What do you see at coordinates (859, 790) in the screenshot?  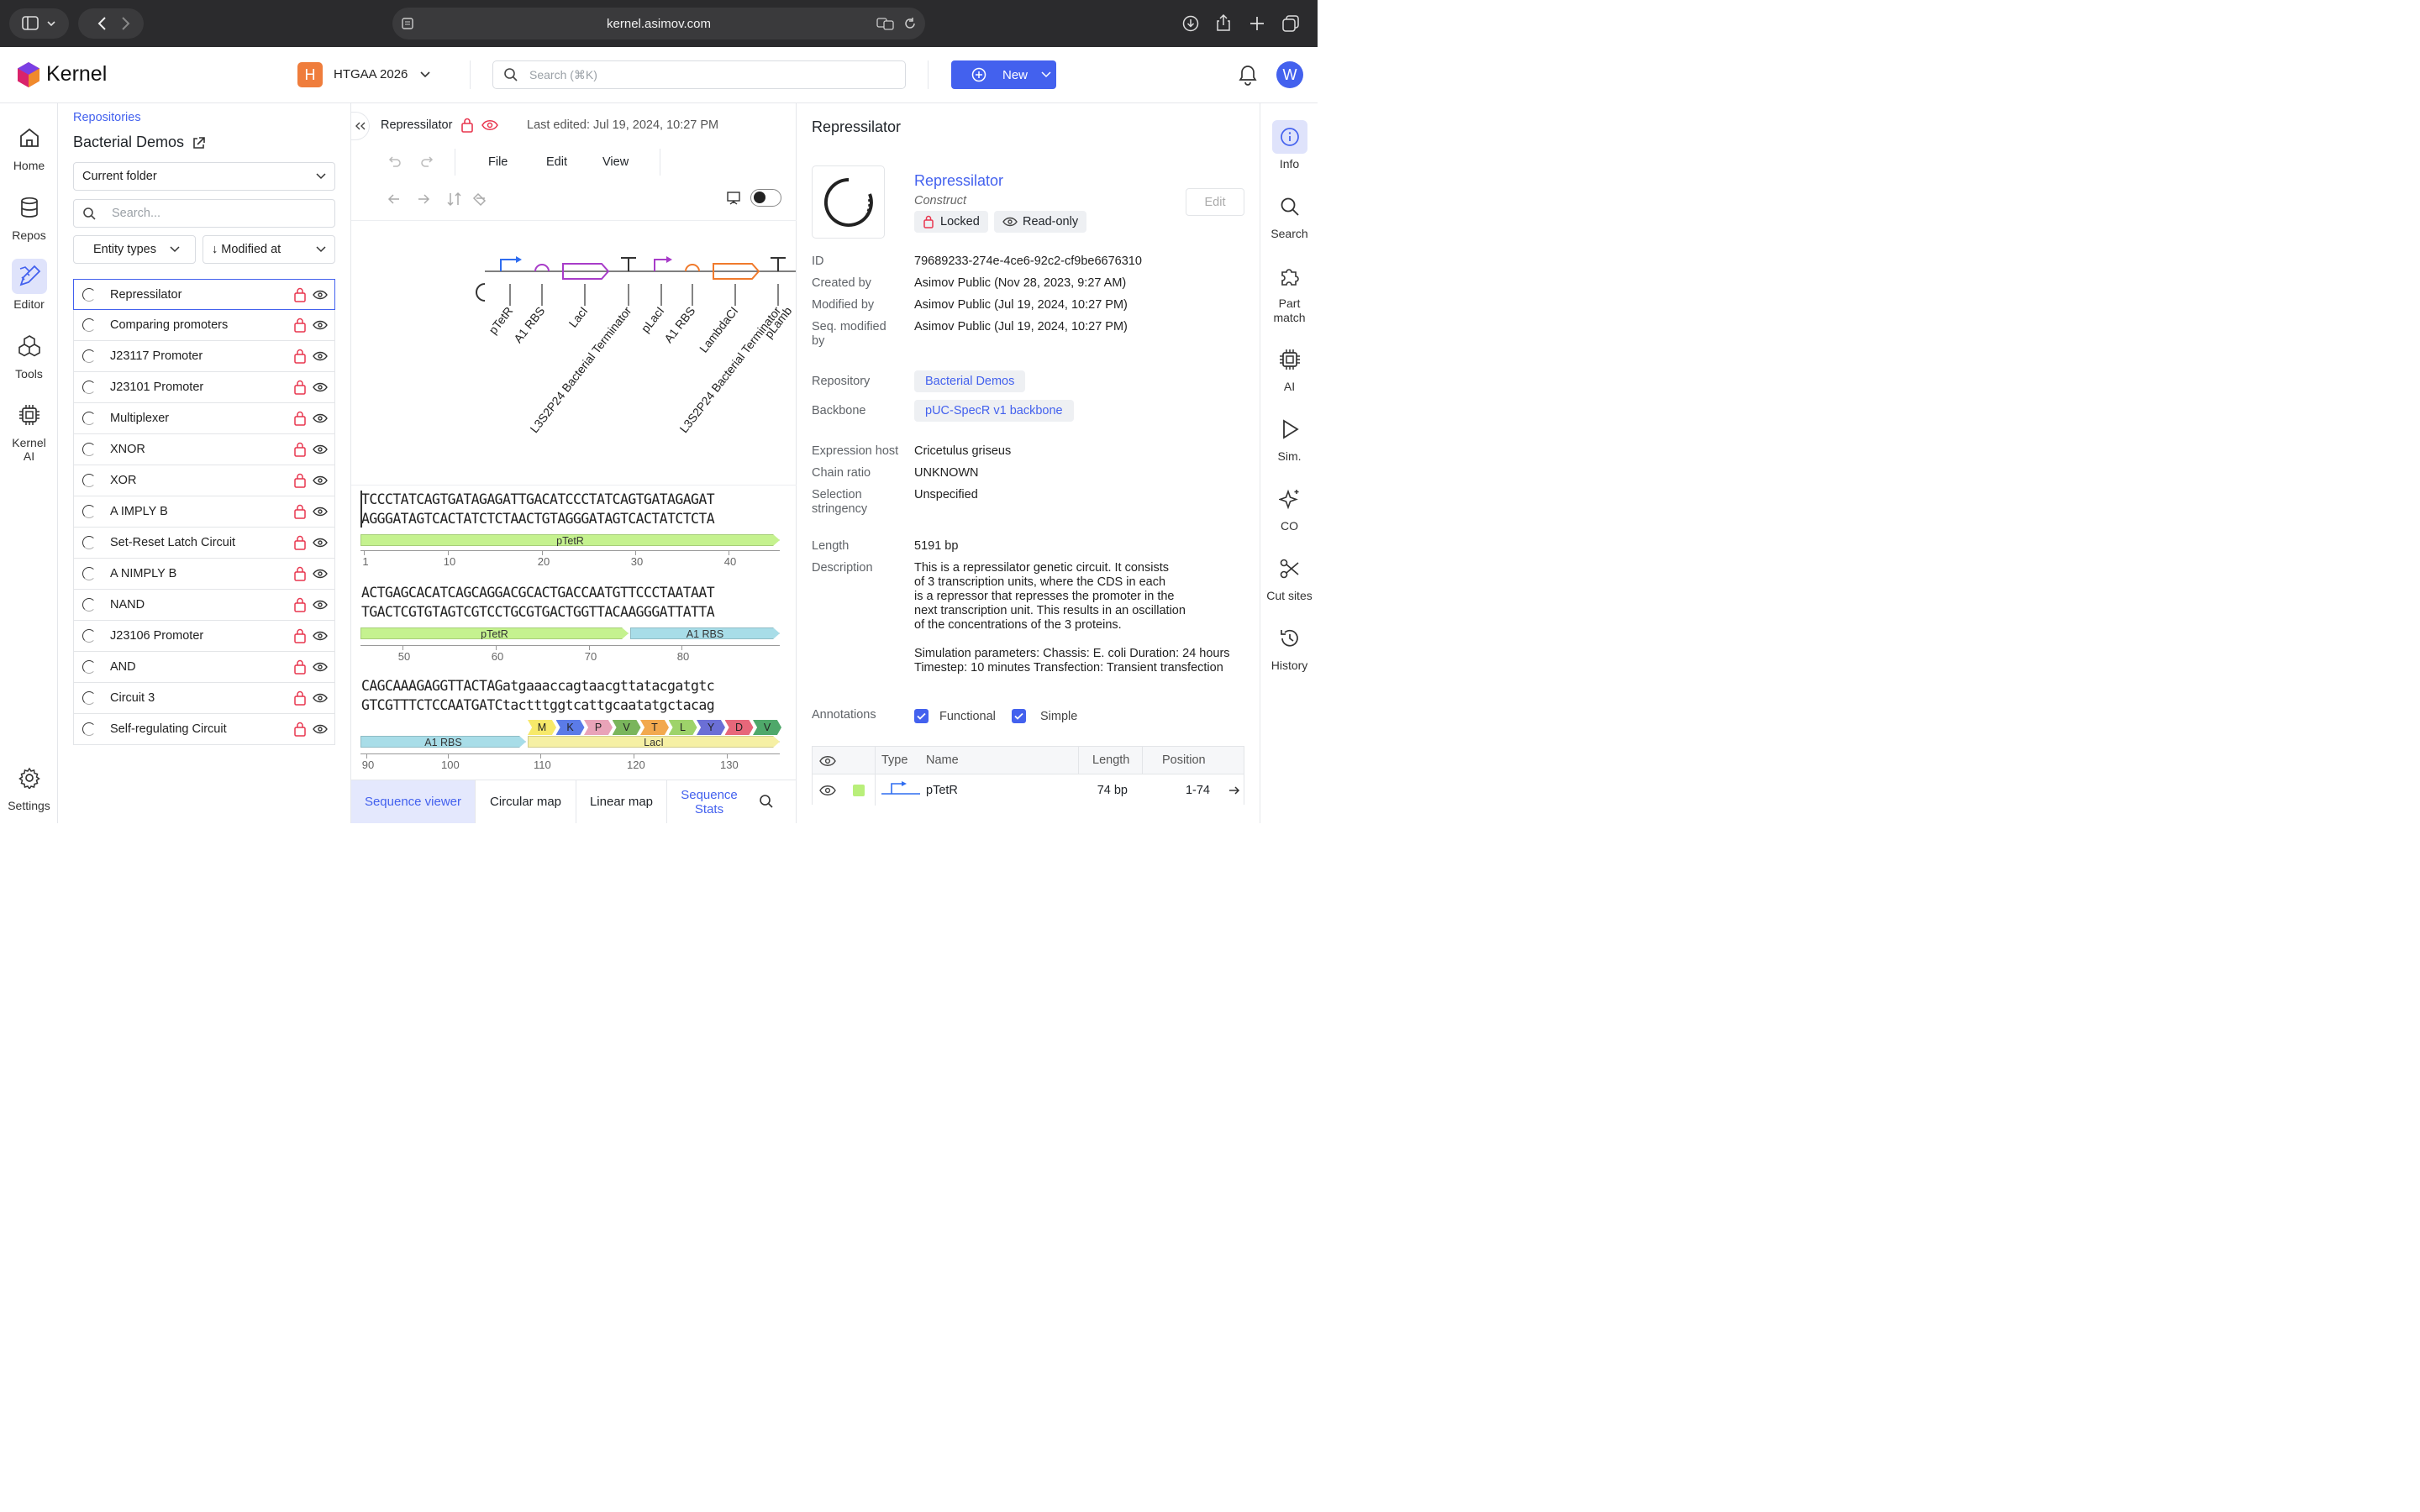 I see `color-swatch` at bounding box center [859, 790].